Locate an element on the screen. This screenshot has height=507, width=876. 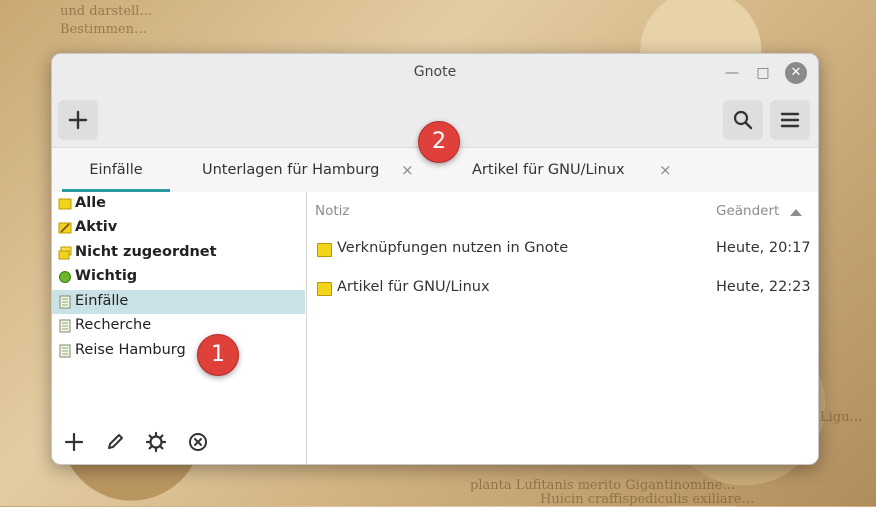
important-notes-icon is located at coordinates (65, 277).